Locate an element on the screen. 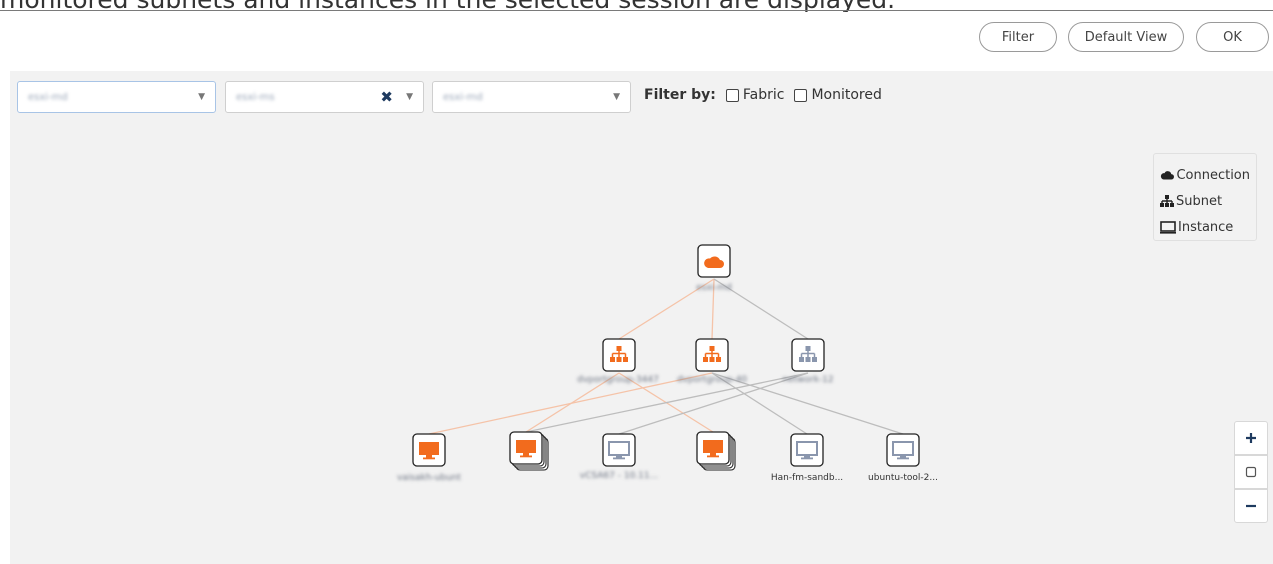  topology-edge is located at coordinates (667, 402).